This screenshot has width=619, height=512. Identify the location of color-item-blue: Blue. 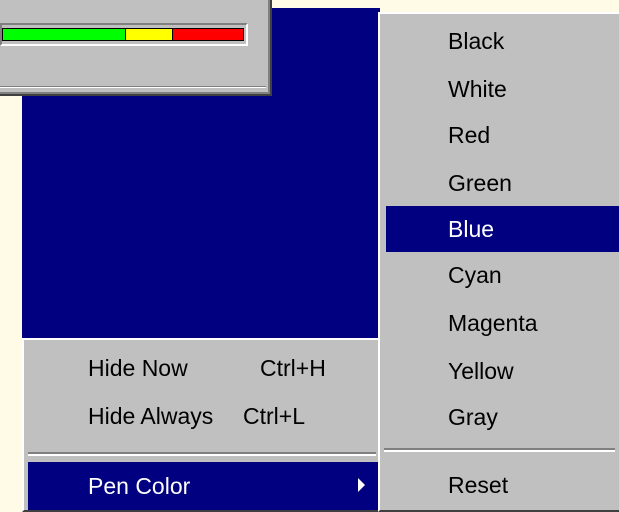
(502, 229).